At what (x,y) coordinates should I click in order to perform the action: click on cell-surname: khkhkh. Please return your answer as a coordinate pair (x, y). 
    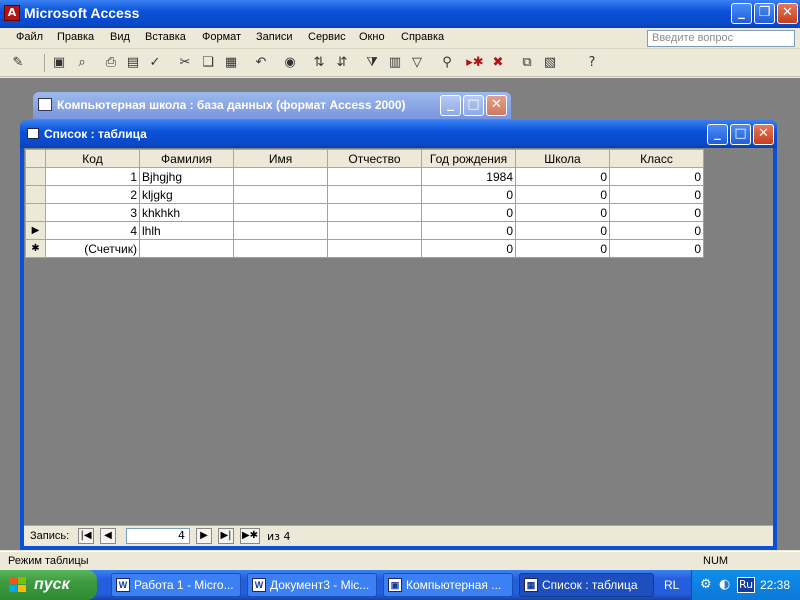
    Looking at the image, I should click on (186, 212).